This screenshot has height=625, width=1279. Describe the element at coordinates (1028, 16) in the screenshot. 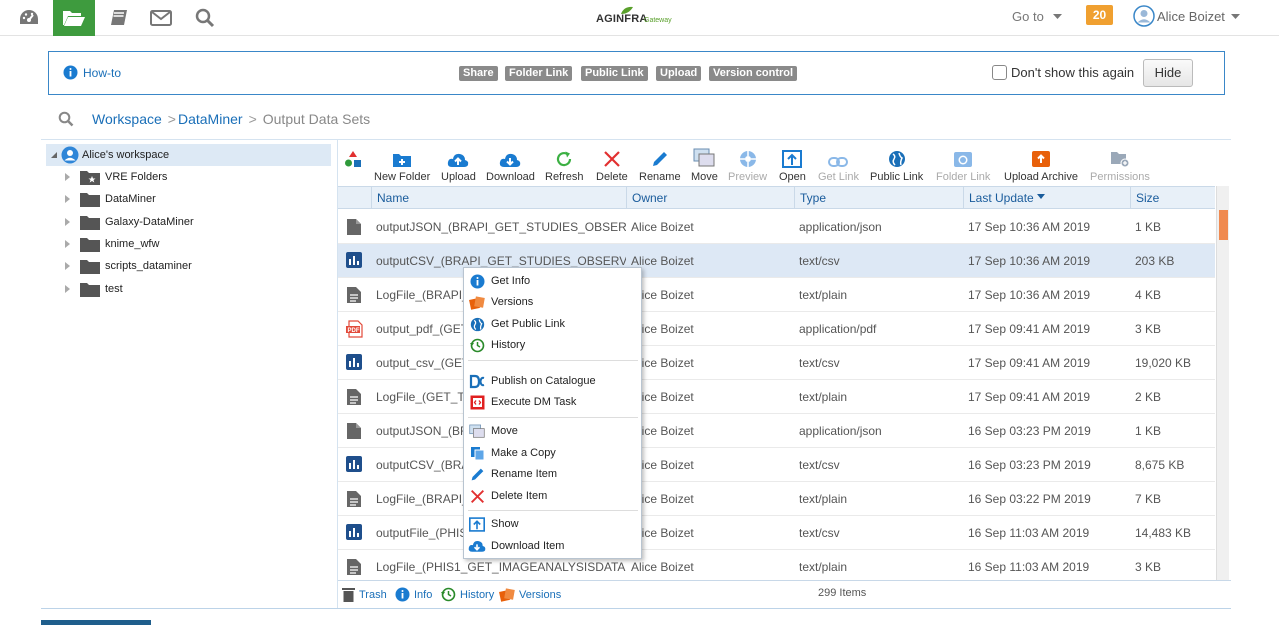

I see `goto-menu: Go to` at that location.